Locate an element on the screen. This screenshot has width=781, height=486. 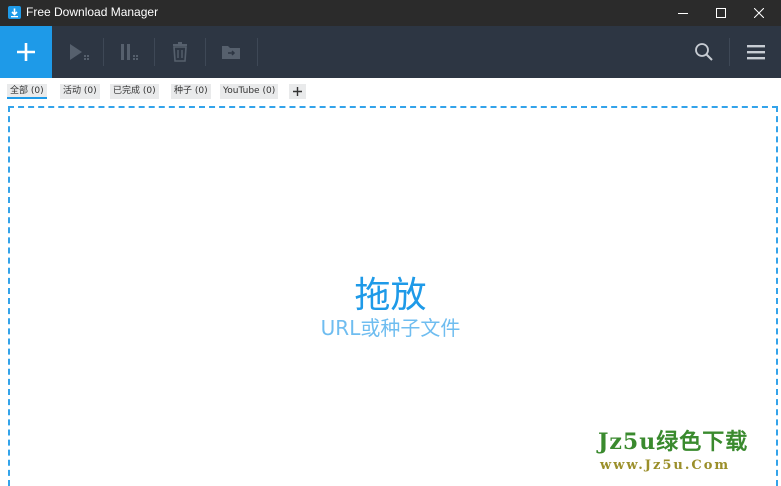
add-tab-button is located at coordinates (297, 91).